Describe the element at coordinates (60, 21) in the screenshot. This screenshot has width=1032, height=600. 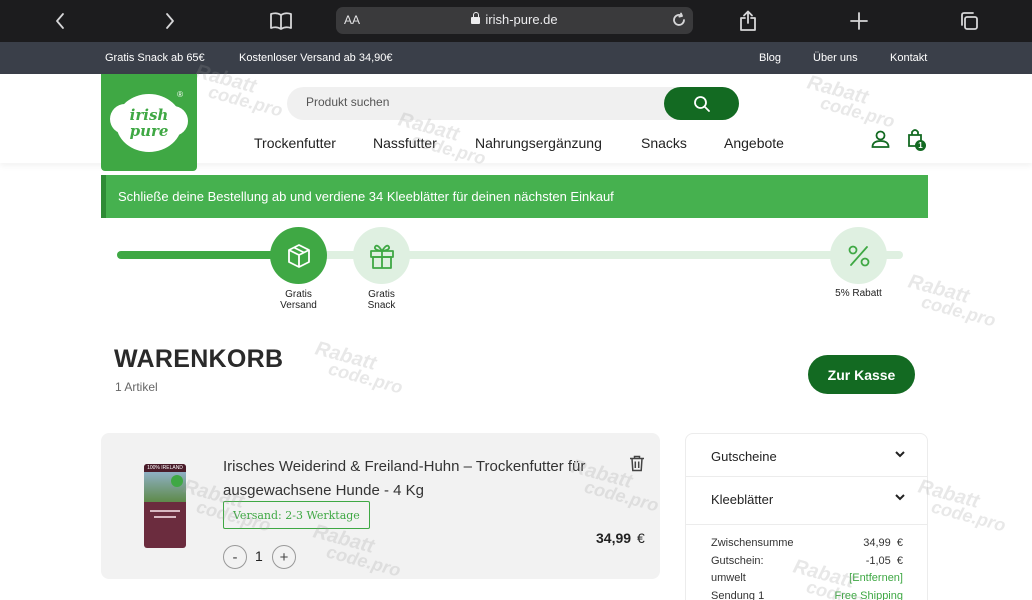
I see `chevron-left-icon` at that location.